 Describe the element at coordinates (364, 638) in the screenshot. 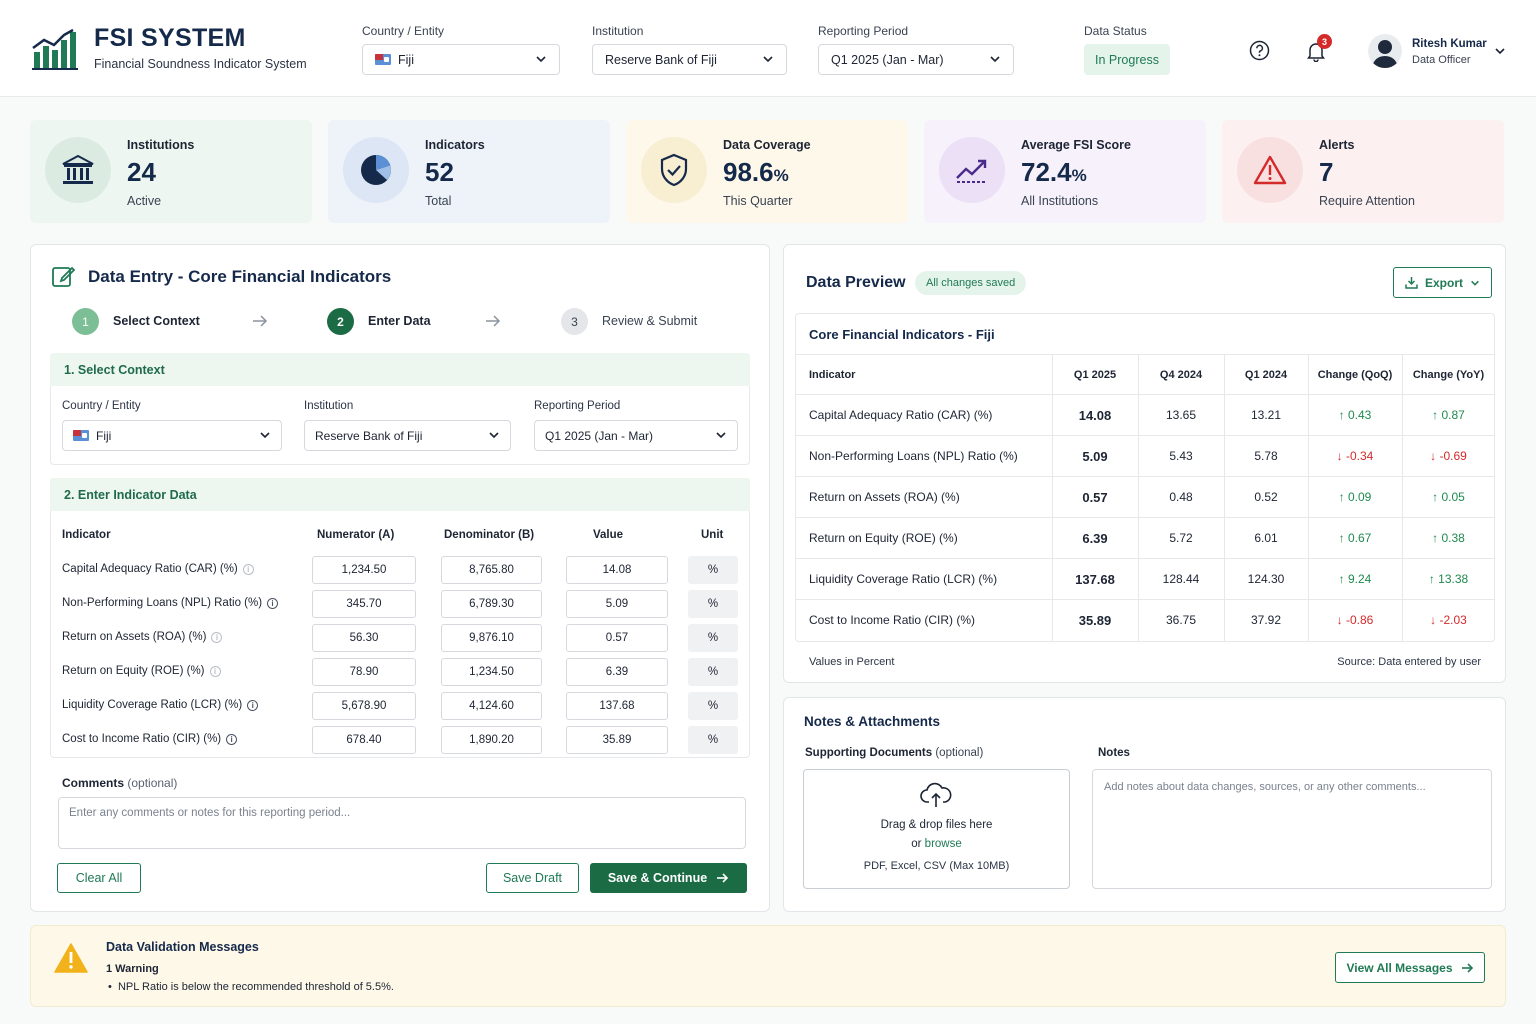

I see `numerator-input: 56.30` at that location.